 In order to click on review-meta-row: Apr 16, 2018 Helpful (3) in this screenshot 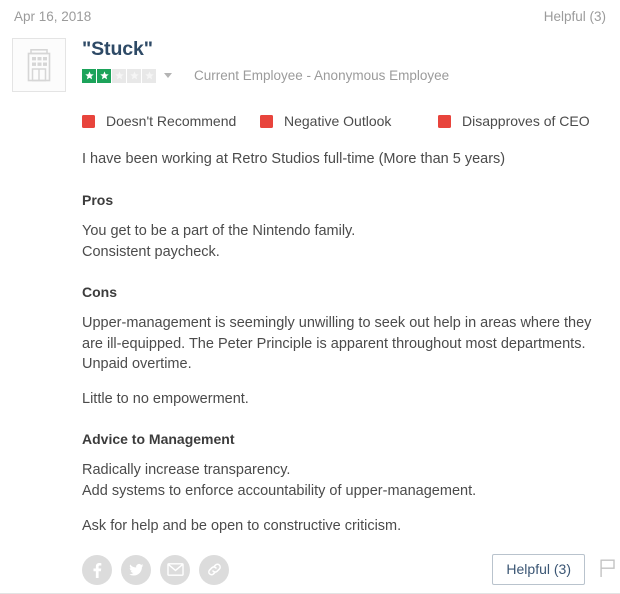, I will do `click(310, 12)`.